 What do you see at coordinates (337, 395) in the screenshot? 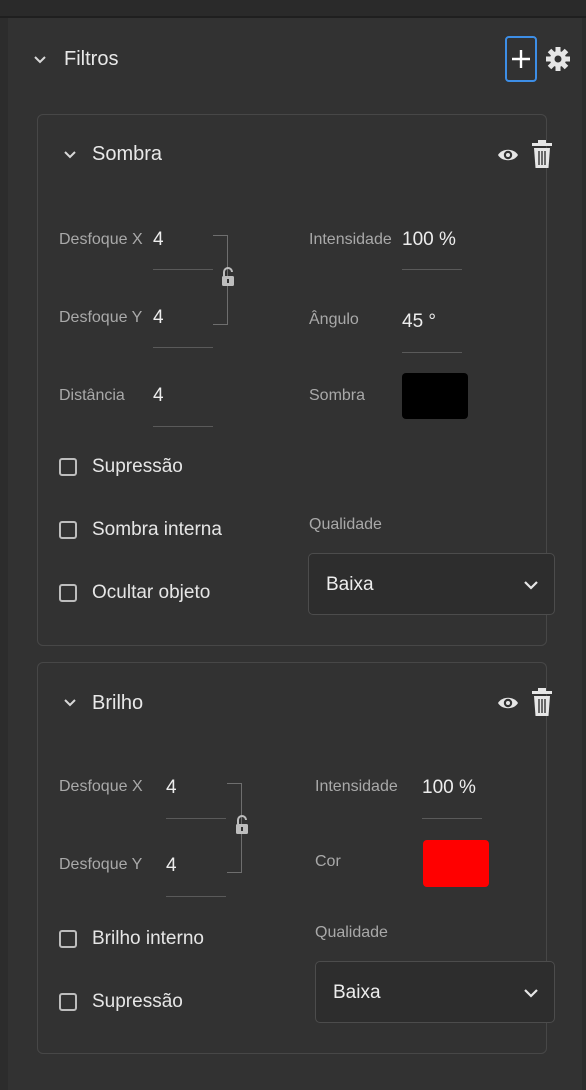
I see `shadow-color-label: Sombra` at bounding box center [337, 395].